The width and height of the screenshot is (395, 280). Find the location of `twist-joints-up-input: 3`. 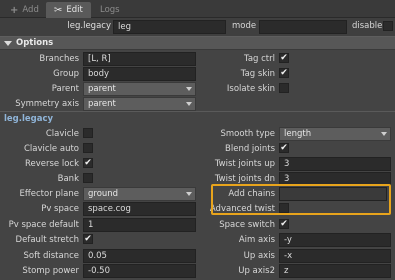

twist-joints-up-input: 3 is located at coordinates (335, 164).